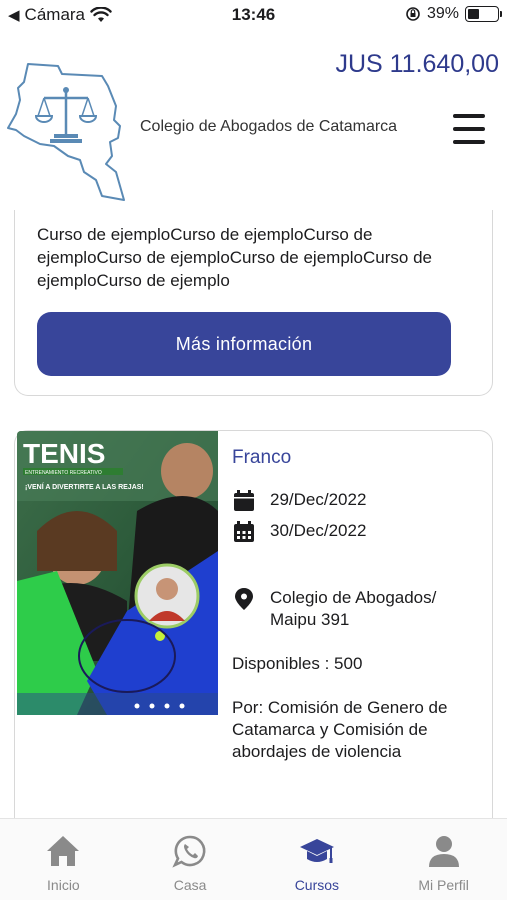 This screenshot has width=507, height=900. I want to click on battery-icon, so click(483, 14).